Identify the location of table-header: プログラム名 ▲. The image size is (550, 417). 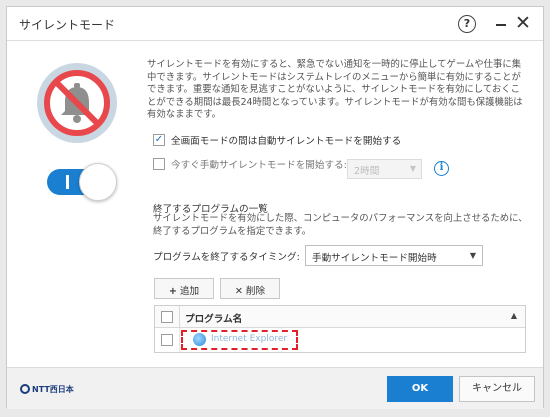
(340, 317).